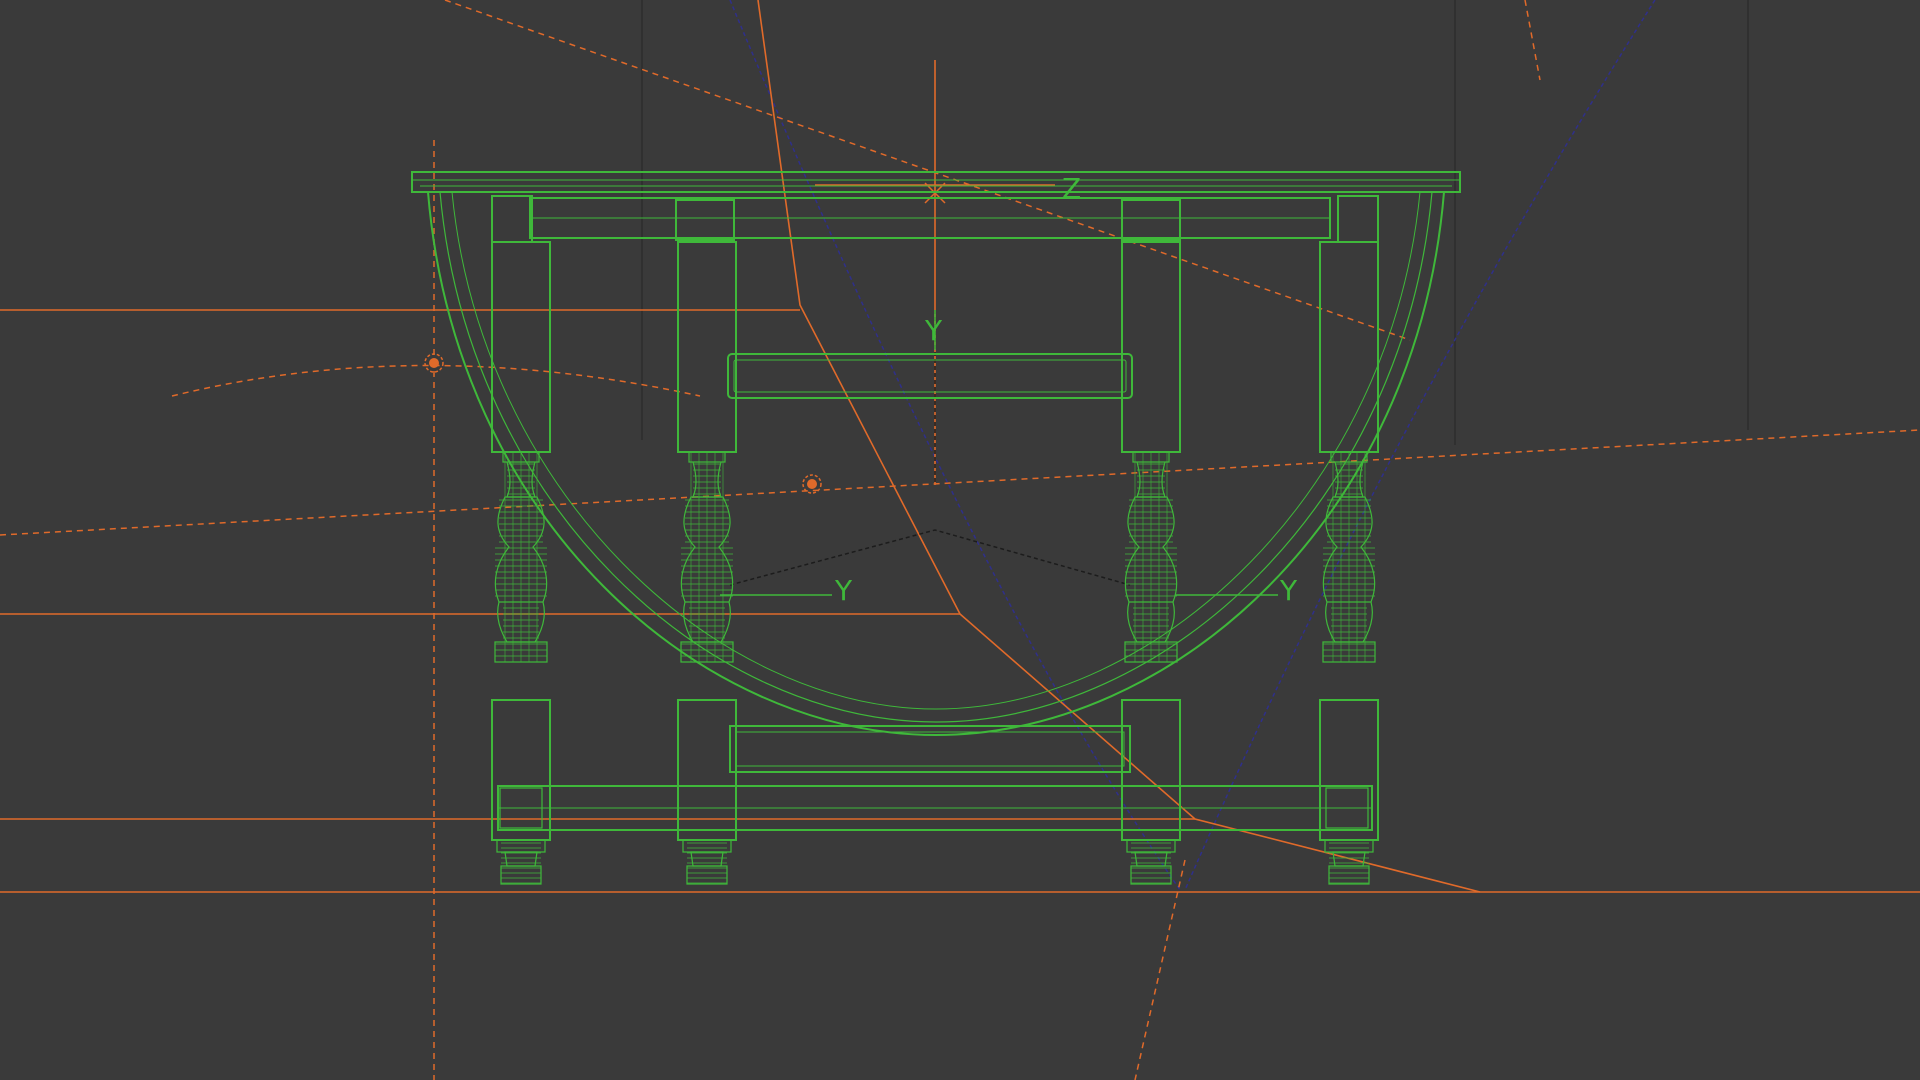  I want to click on y-axis-label-left: Y, so click(843, 590).